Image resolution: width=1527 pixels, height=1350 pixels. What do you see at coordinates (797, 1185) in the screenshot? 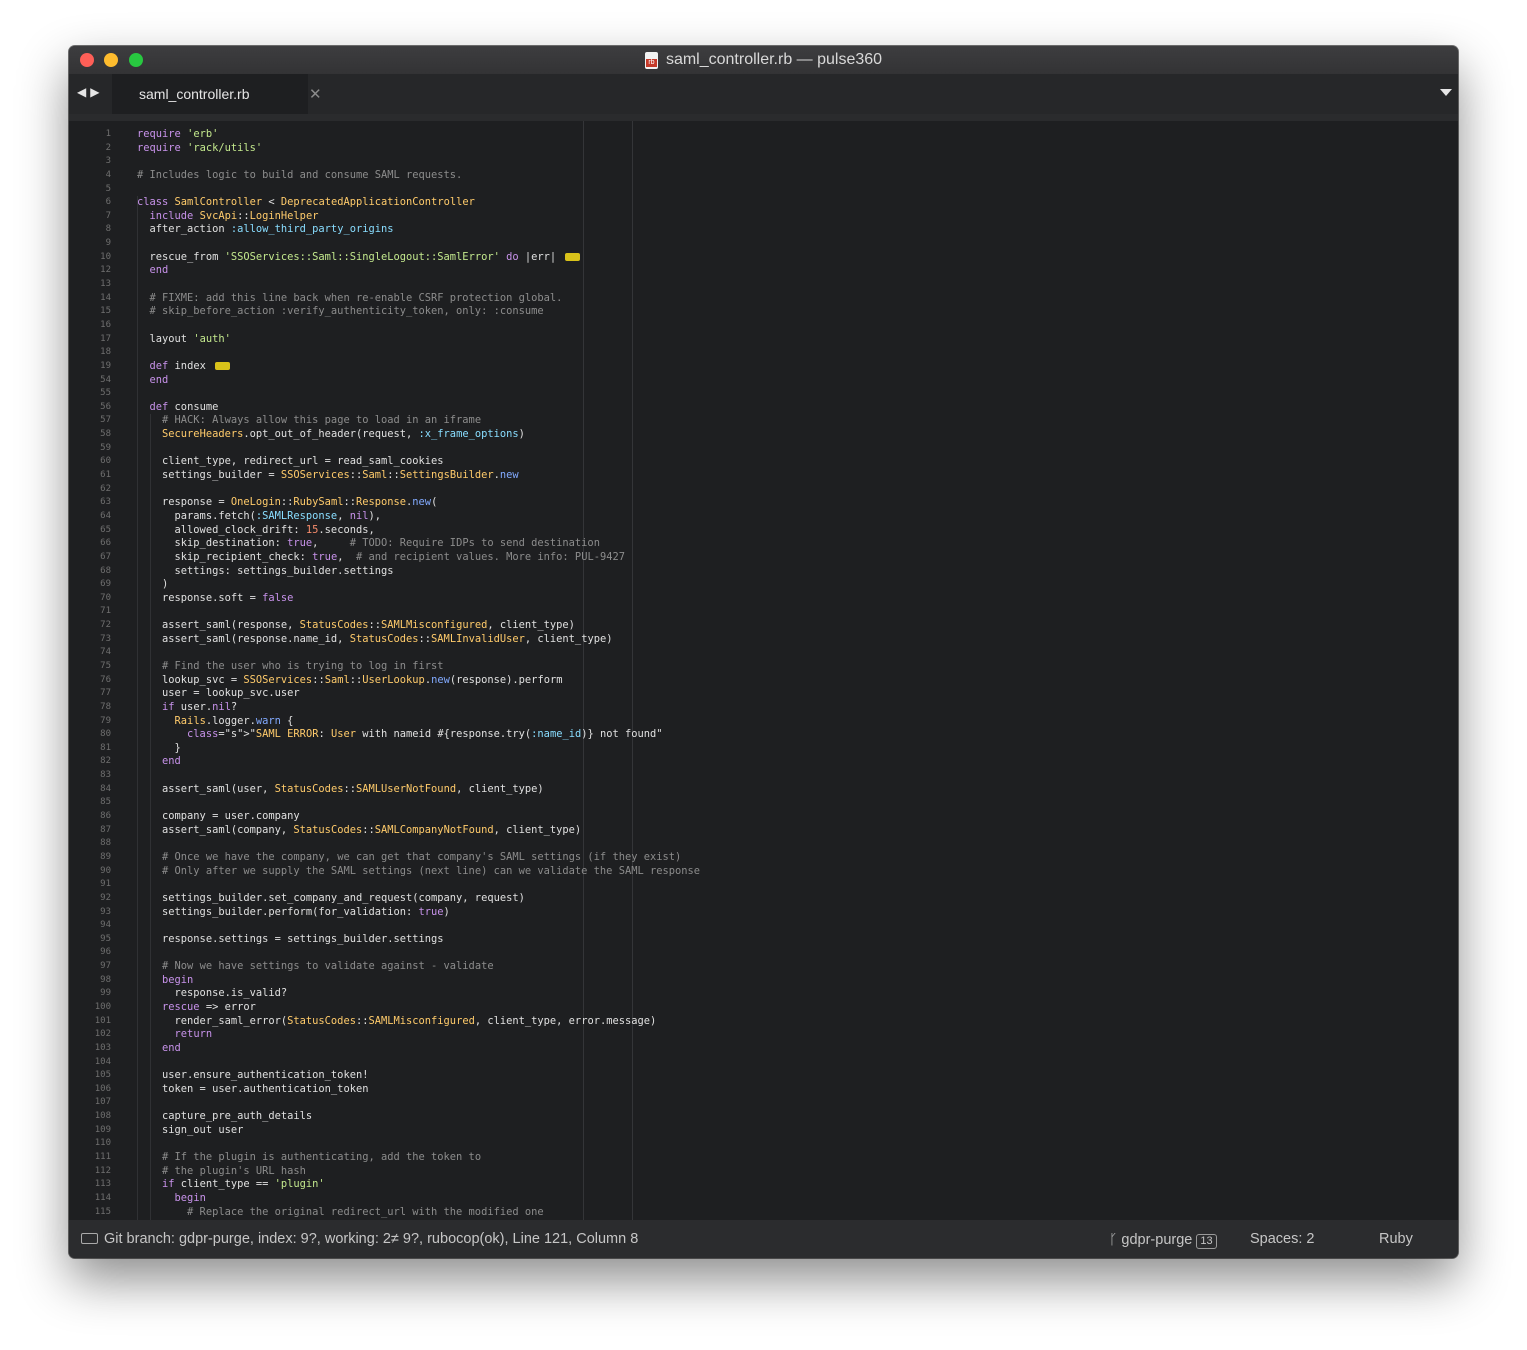
I see `code-line: if client_type == 'plugin'` at bounding box center [797, 1185].